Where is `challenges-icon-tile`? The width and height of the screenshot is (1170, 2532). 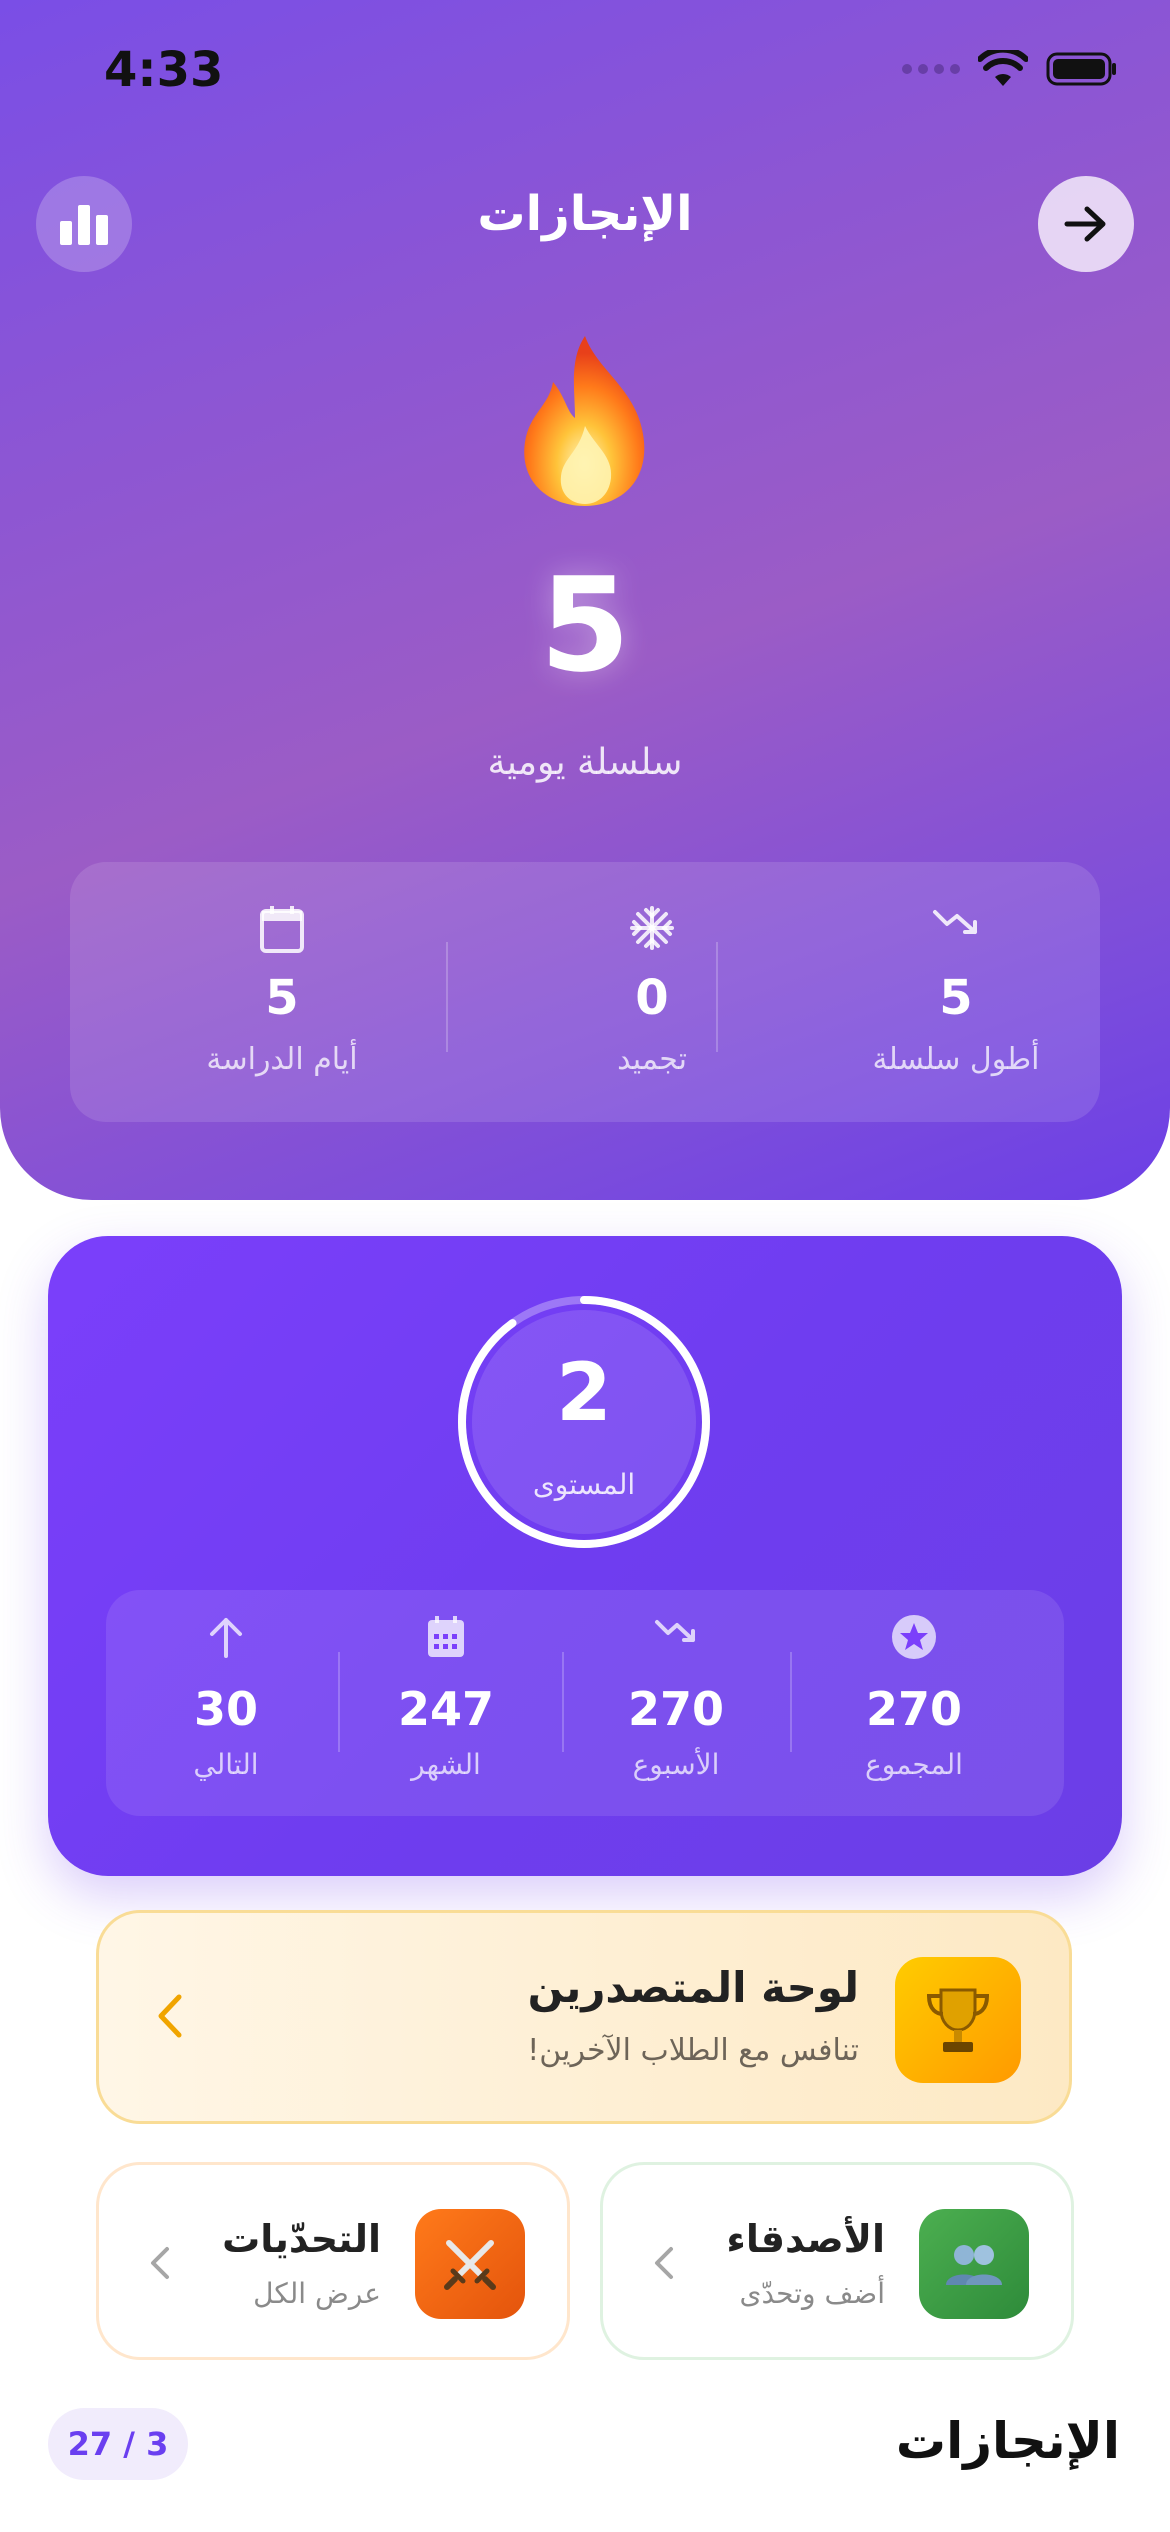
challenges-icon-tile is located at coordinates (470, 2264).